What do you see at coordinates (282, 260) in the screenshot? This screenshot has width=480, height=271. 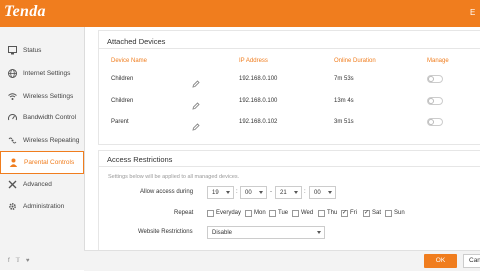 I see `footer-bar` at bounding box center [282, 260].